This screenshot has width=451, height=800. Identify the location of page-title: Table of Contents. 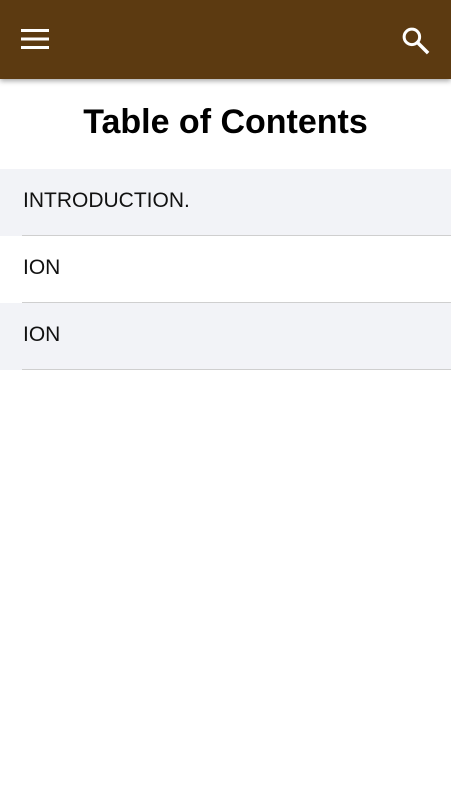
(225, 122).